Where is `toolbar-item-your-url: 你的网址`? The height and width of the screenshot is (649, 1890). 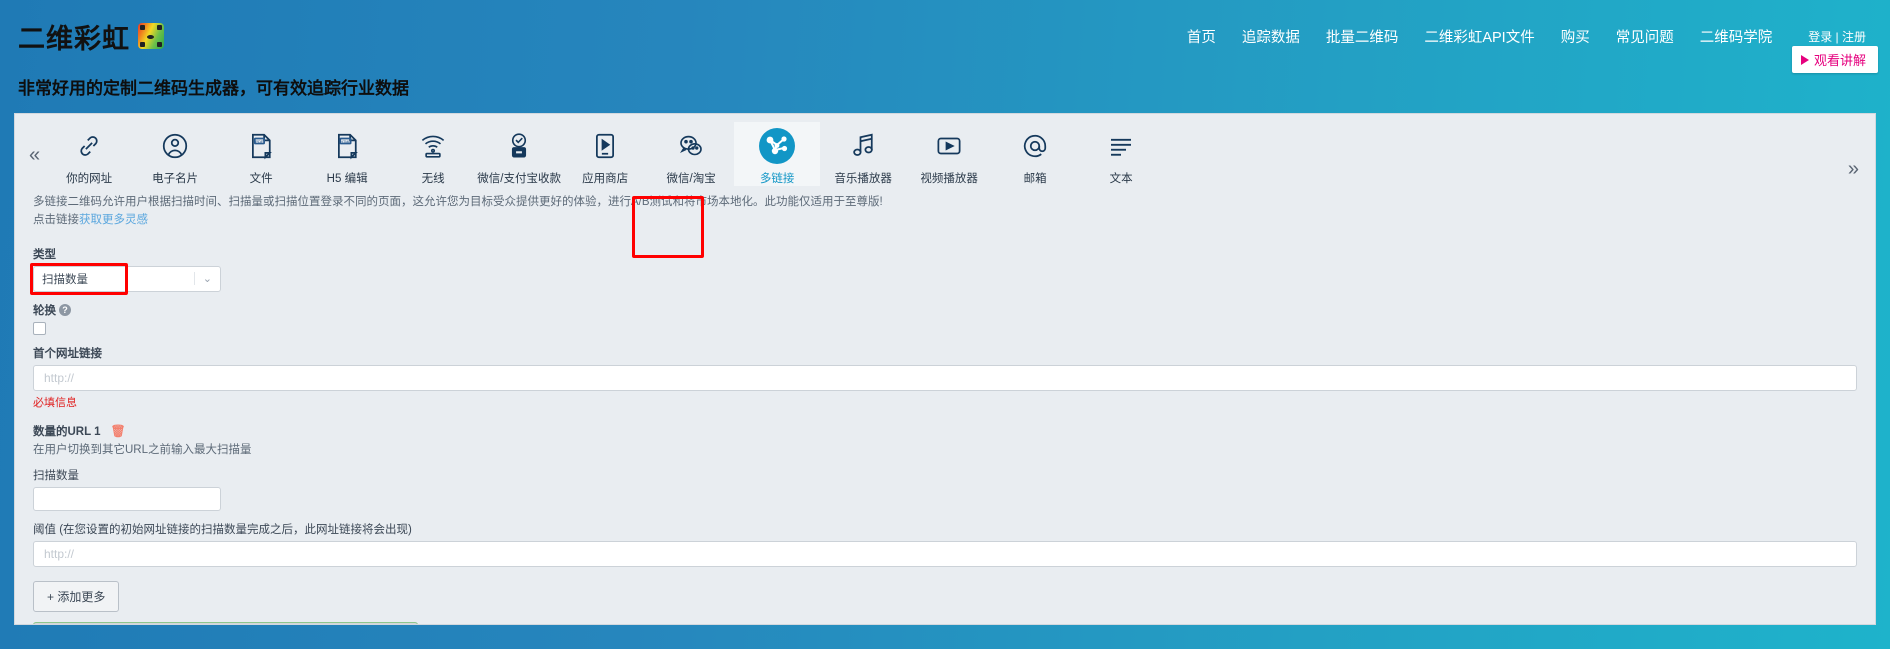 toolbar-item-your-url: 你的网址 is located at coordinates (89, 154).